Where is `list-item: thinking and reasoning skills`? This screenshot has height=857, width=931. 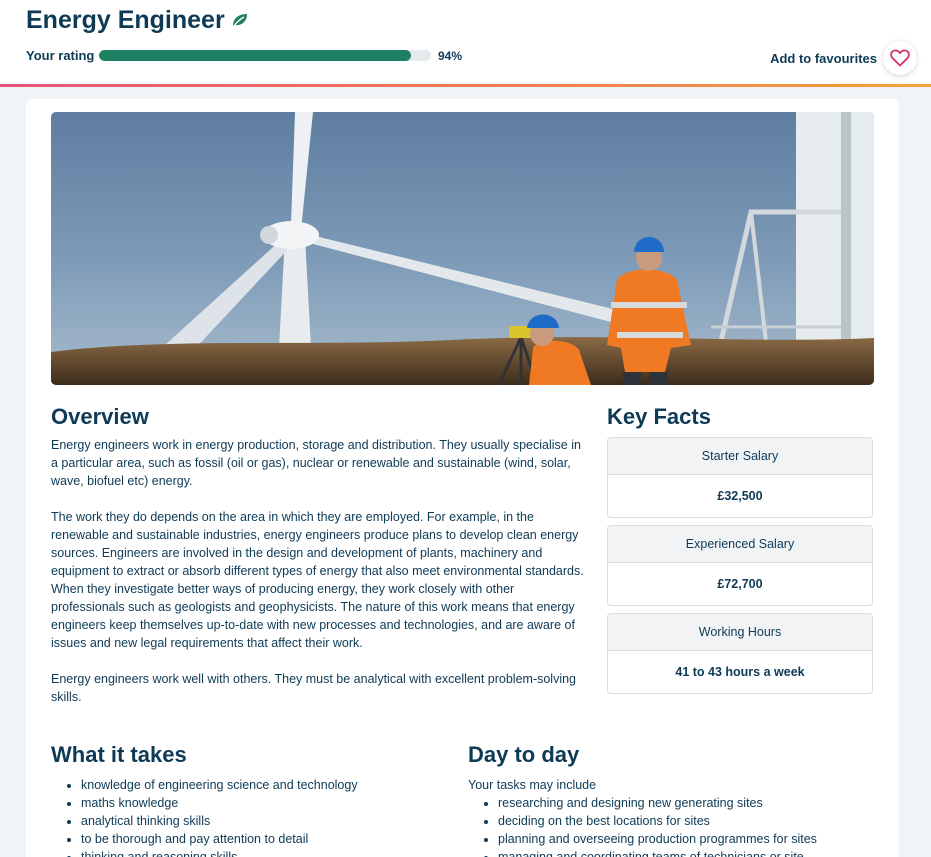
list-item: thinking and reasoning skills is located at coordinates (266, 852).